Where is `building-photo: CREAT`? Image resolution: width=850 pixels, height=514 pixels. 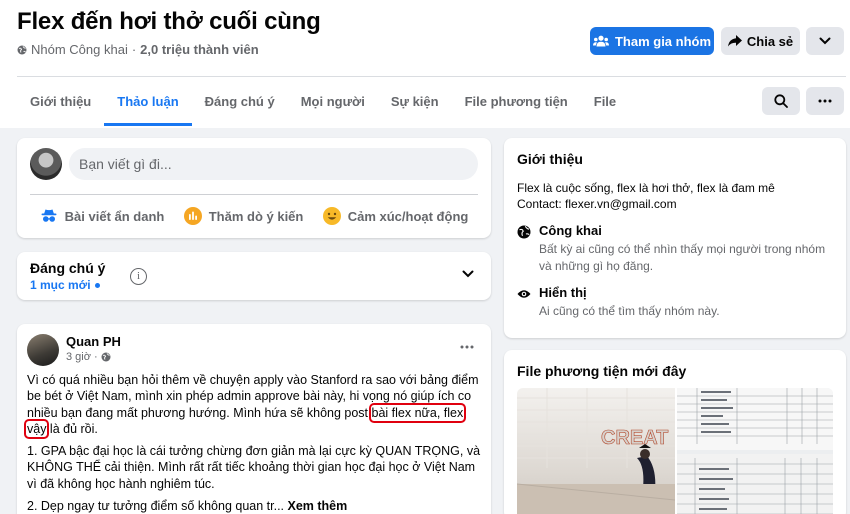
building-photo: CREAT is located at coordinates (596, 451).